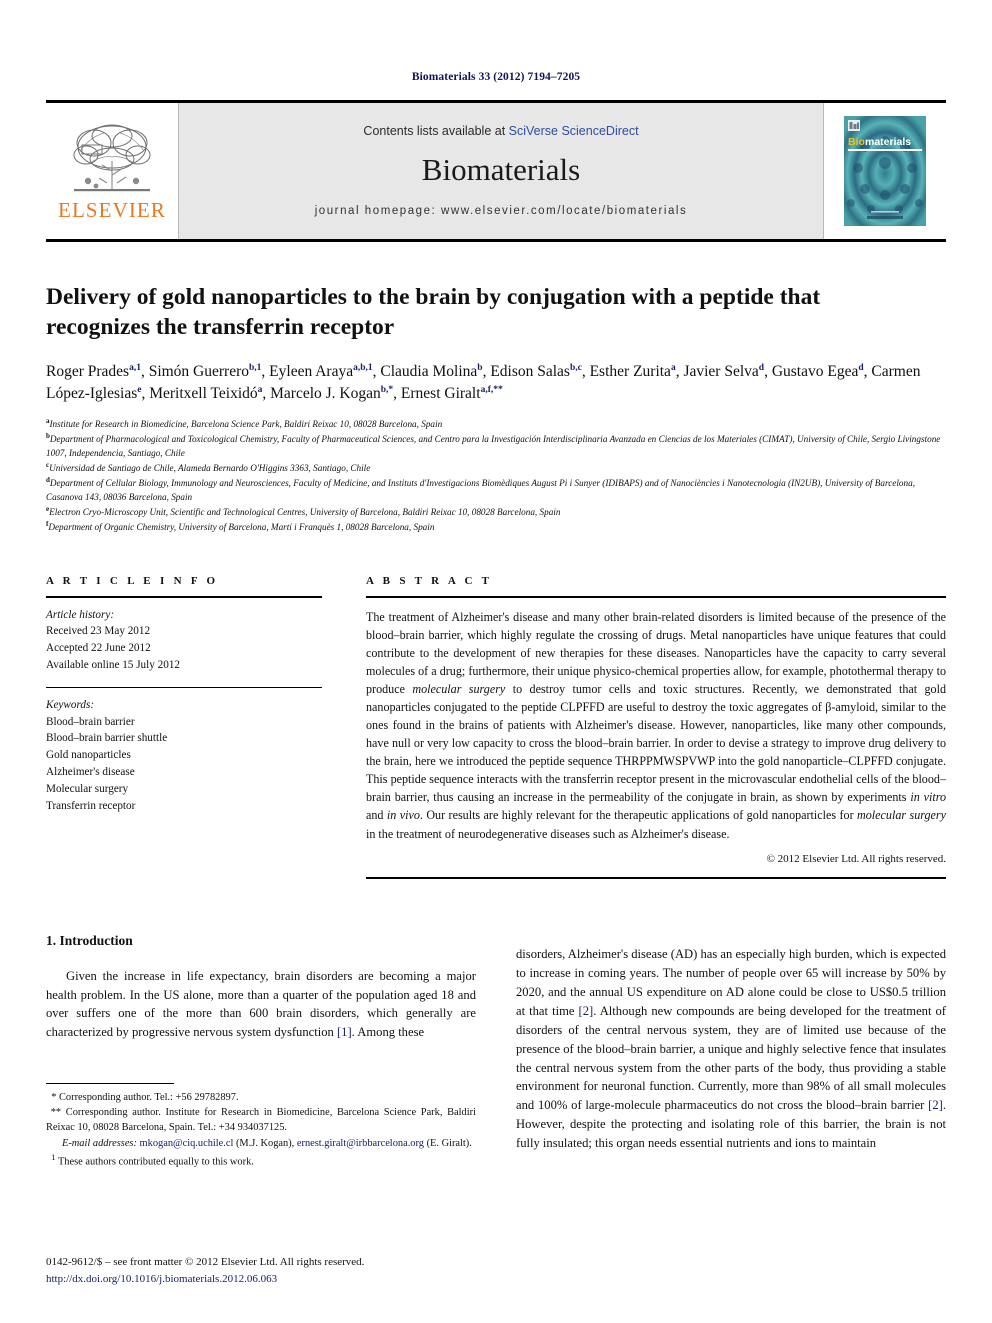 The width and height of the screenshot is (992, 1323). I want to click on history-item: Received 23 May 2012, so click(98, 631).